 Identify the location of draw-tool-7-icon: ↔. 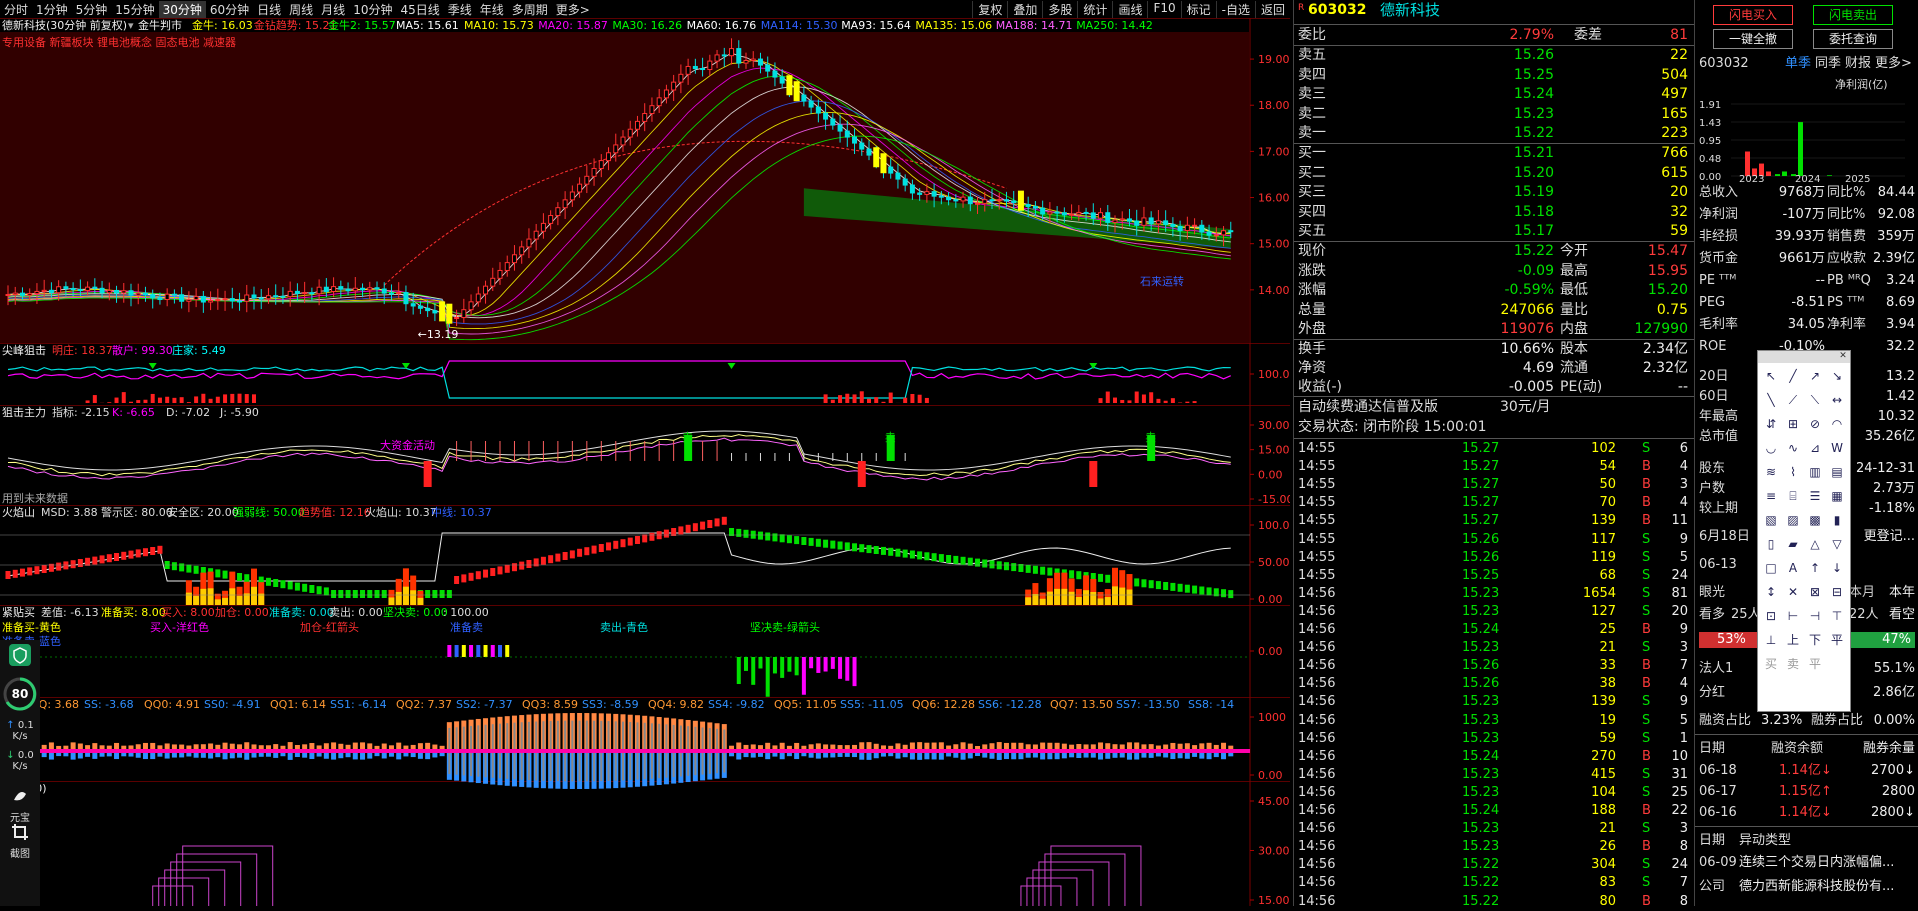
(1837, 400).